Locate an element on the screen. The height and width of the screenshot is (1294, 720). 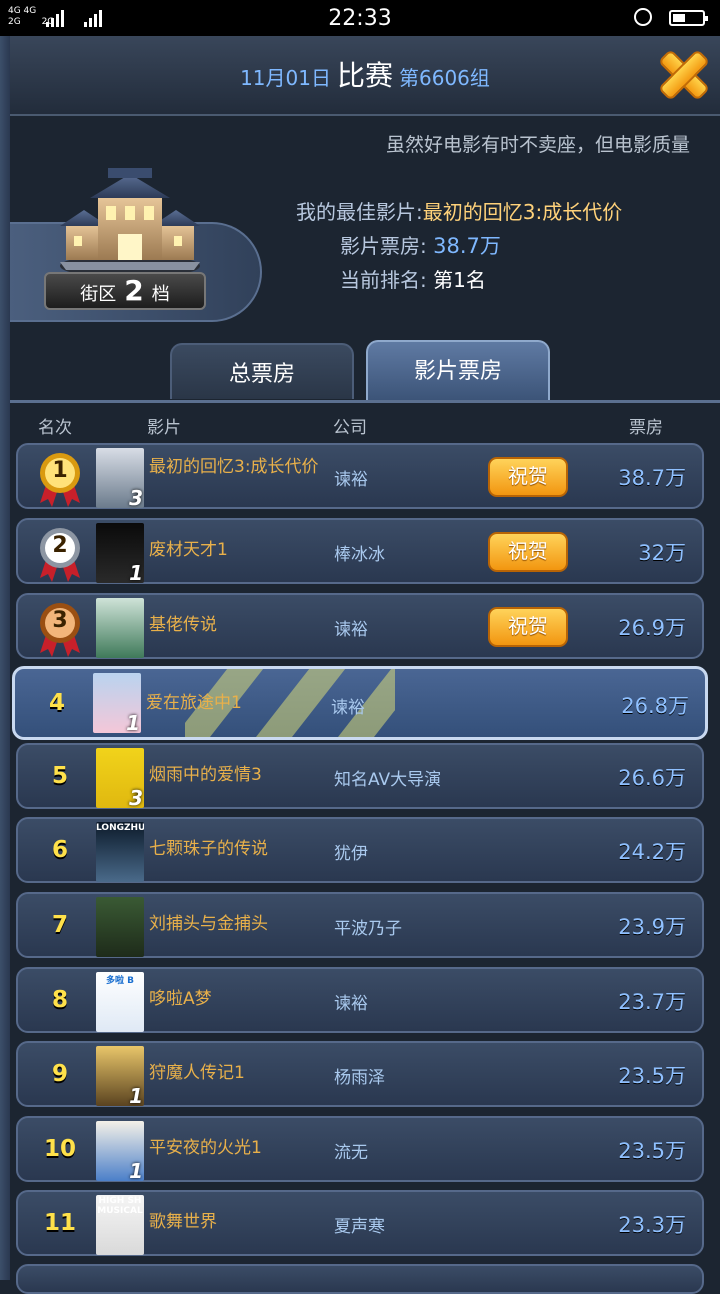
table-row: 2 1 废材天才1 棒冰冰 祝贺 32万 is located at coordinates (360, 551).